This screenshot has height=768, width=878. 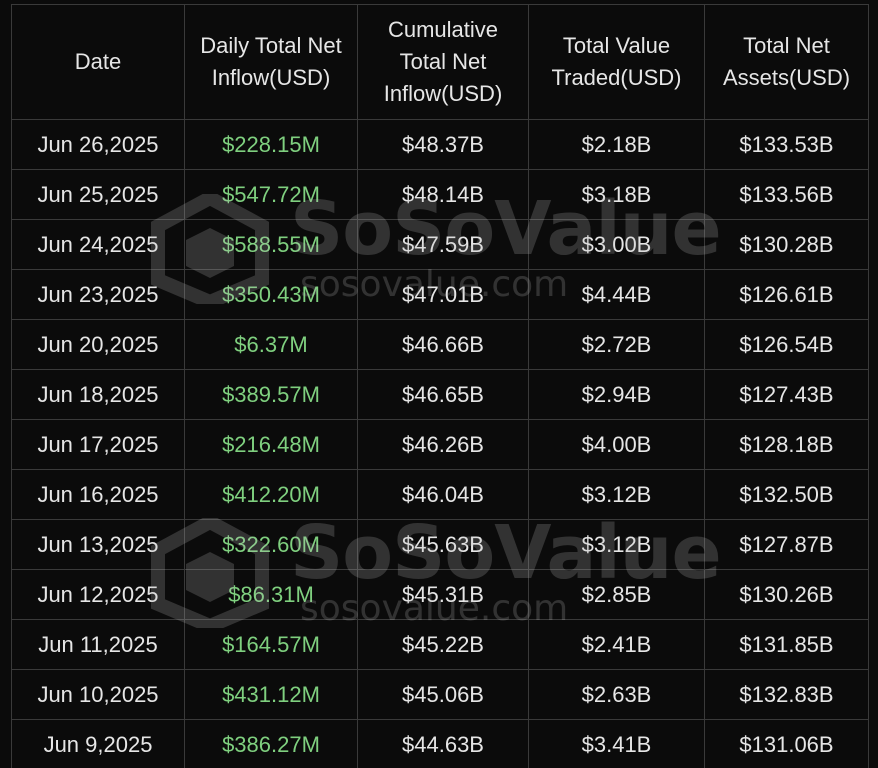 What do you see at coordinates (98, 294) in the screenshot?
I see `cell-date: Jun 23,2025` at bounding box center [98, 294].